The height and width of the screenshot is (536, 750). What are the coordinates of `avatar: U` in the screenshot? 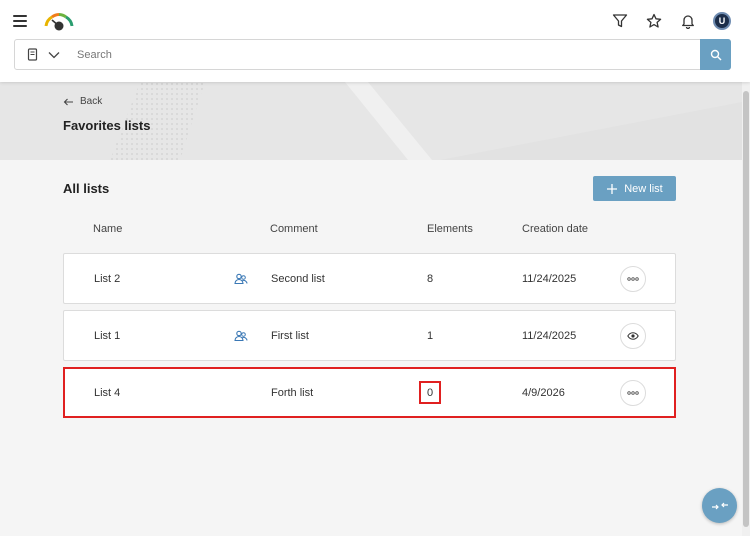 It's located at (722, 21).